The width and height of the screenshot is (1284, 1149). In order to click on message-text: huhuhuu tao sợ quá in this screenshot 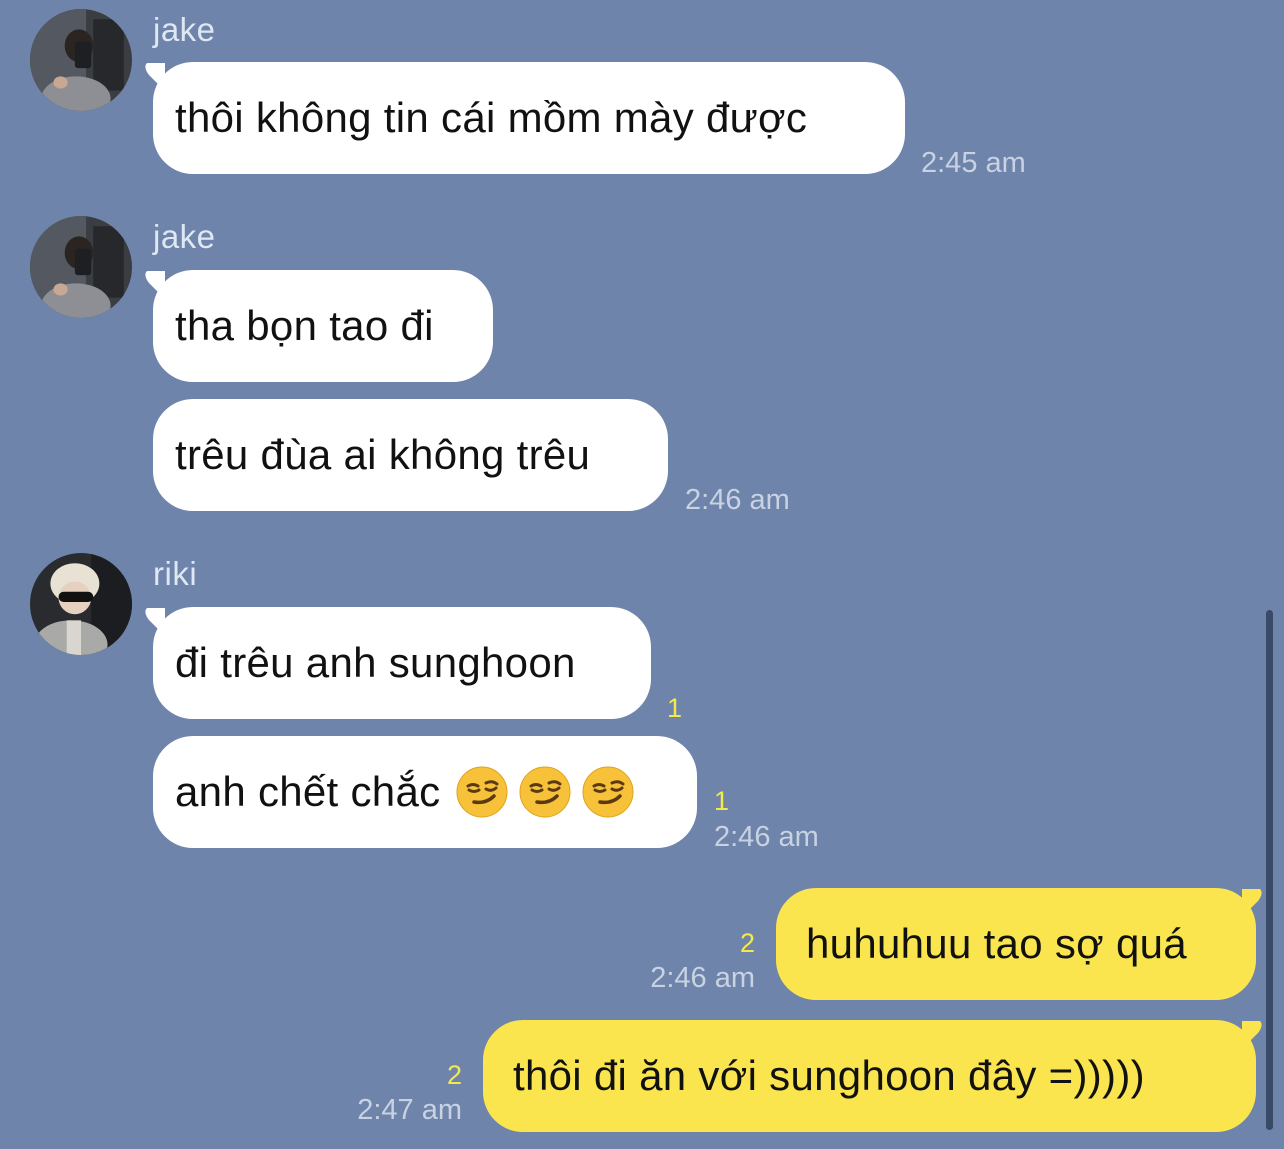, I will do `click(996, 943)`.